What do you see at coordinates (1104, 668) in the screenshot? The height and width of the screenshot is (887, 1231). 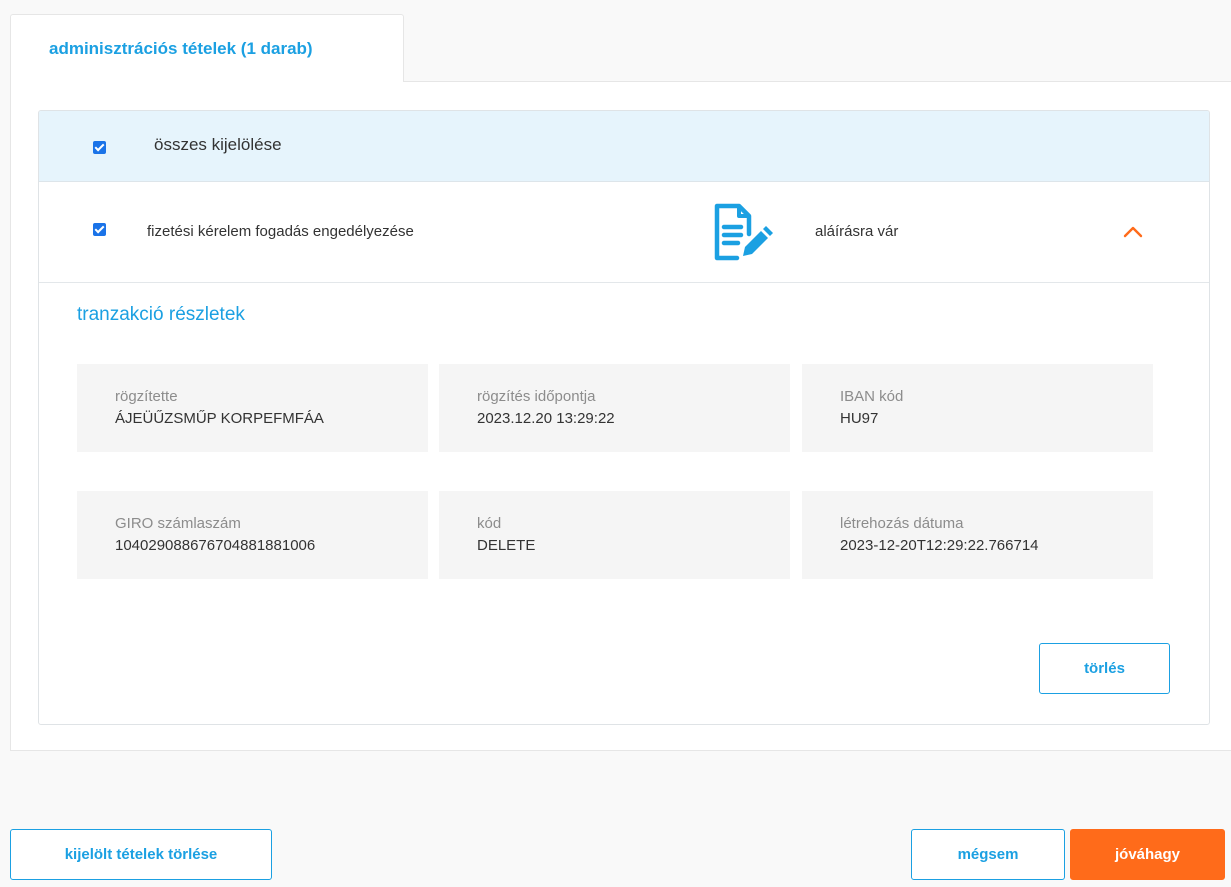 I see `delete-button: törlés` at bounding box center [1104, 668].